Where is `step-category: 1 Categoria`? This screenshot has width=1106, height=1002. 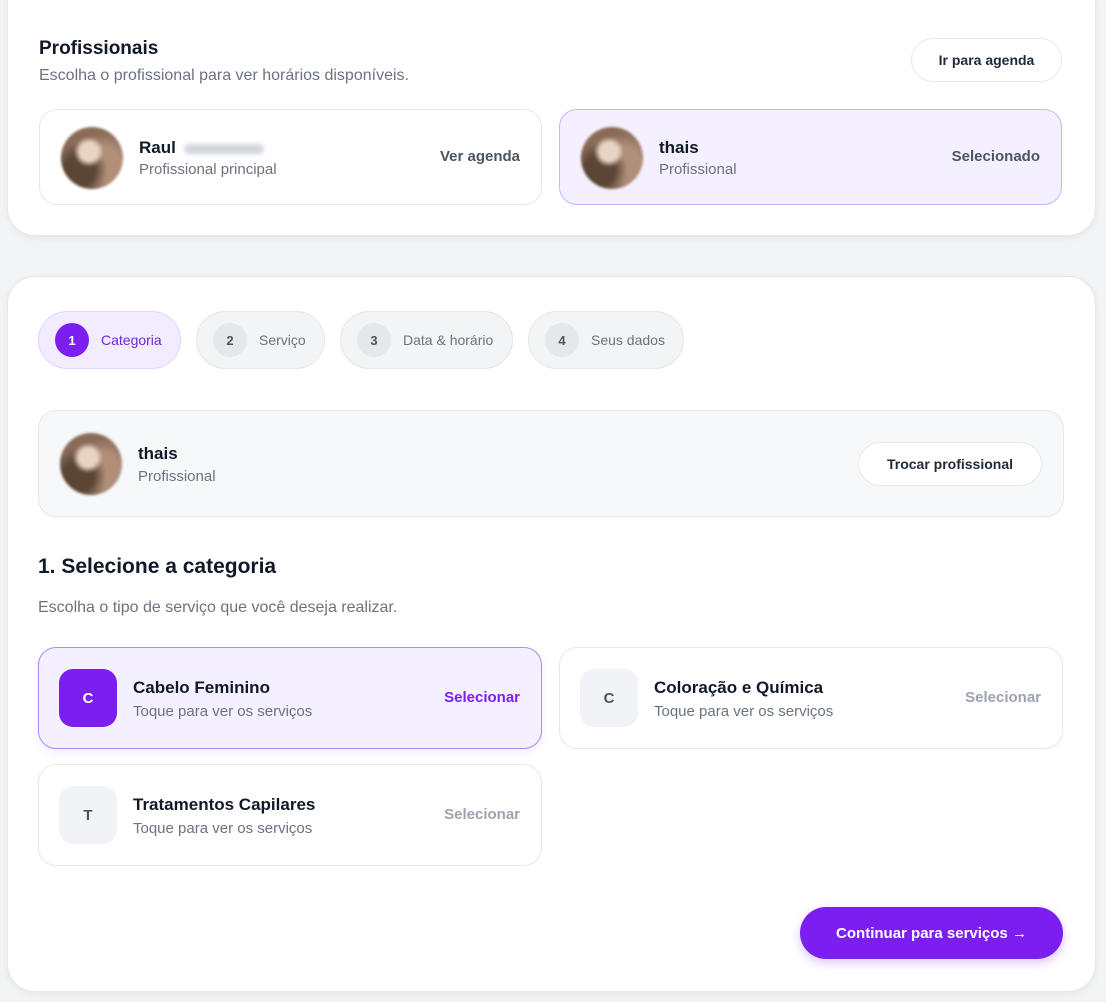
step-category: 1 Categoria is located at coordinates (109, 340).